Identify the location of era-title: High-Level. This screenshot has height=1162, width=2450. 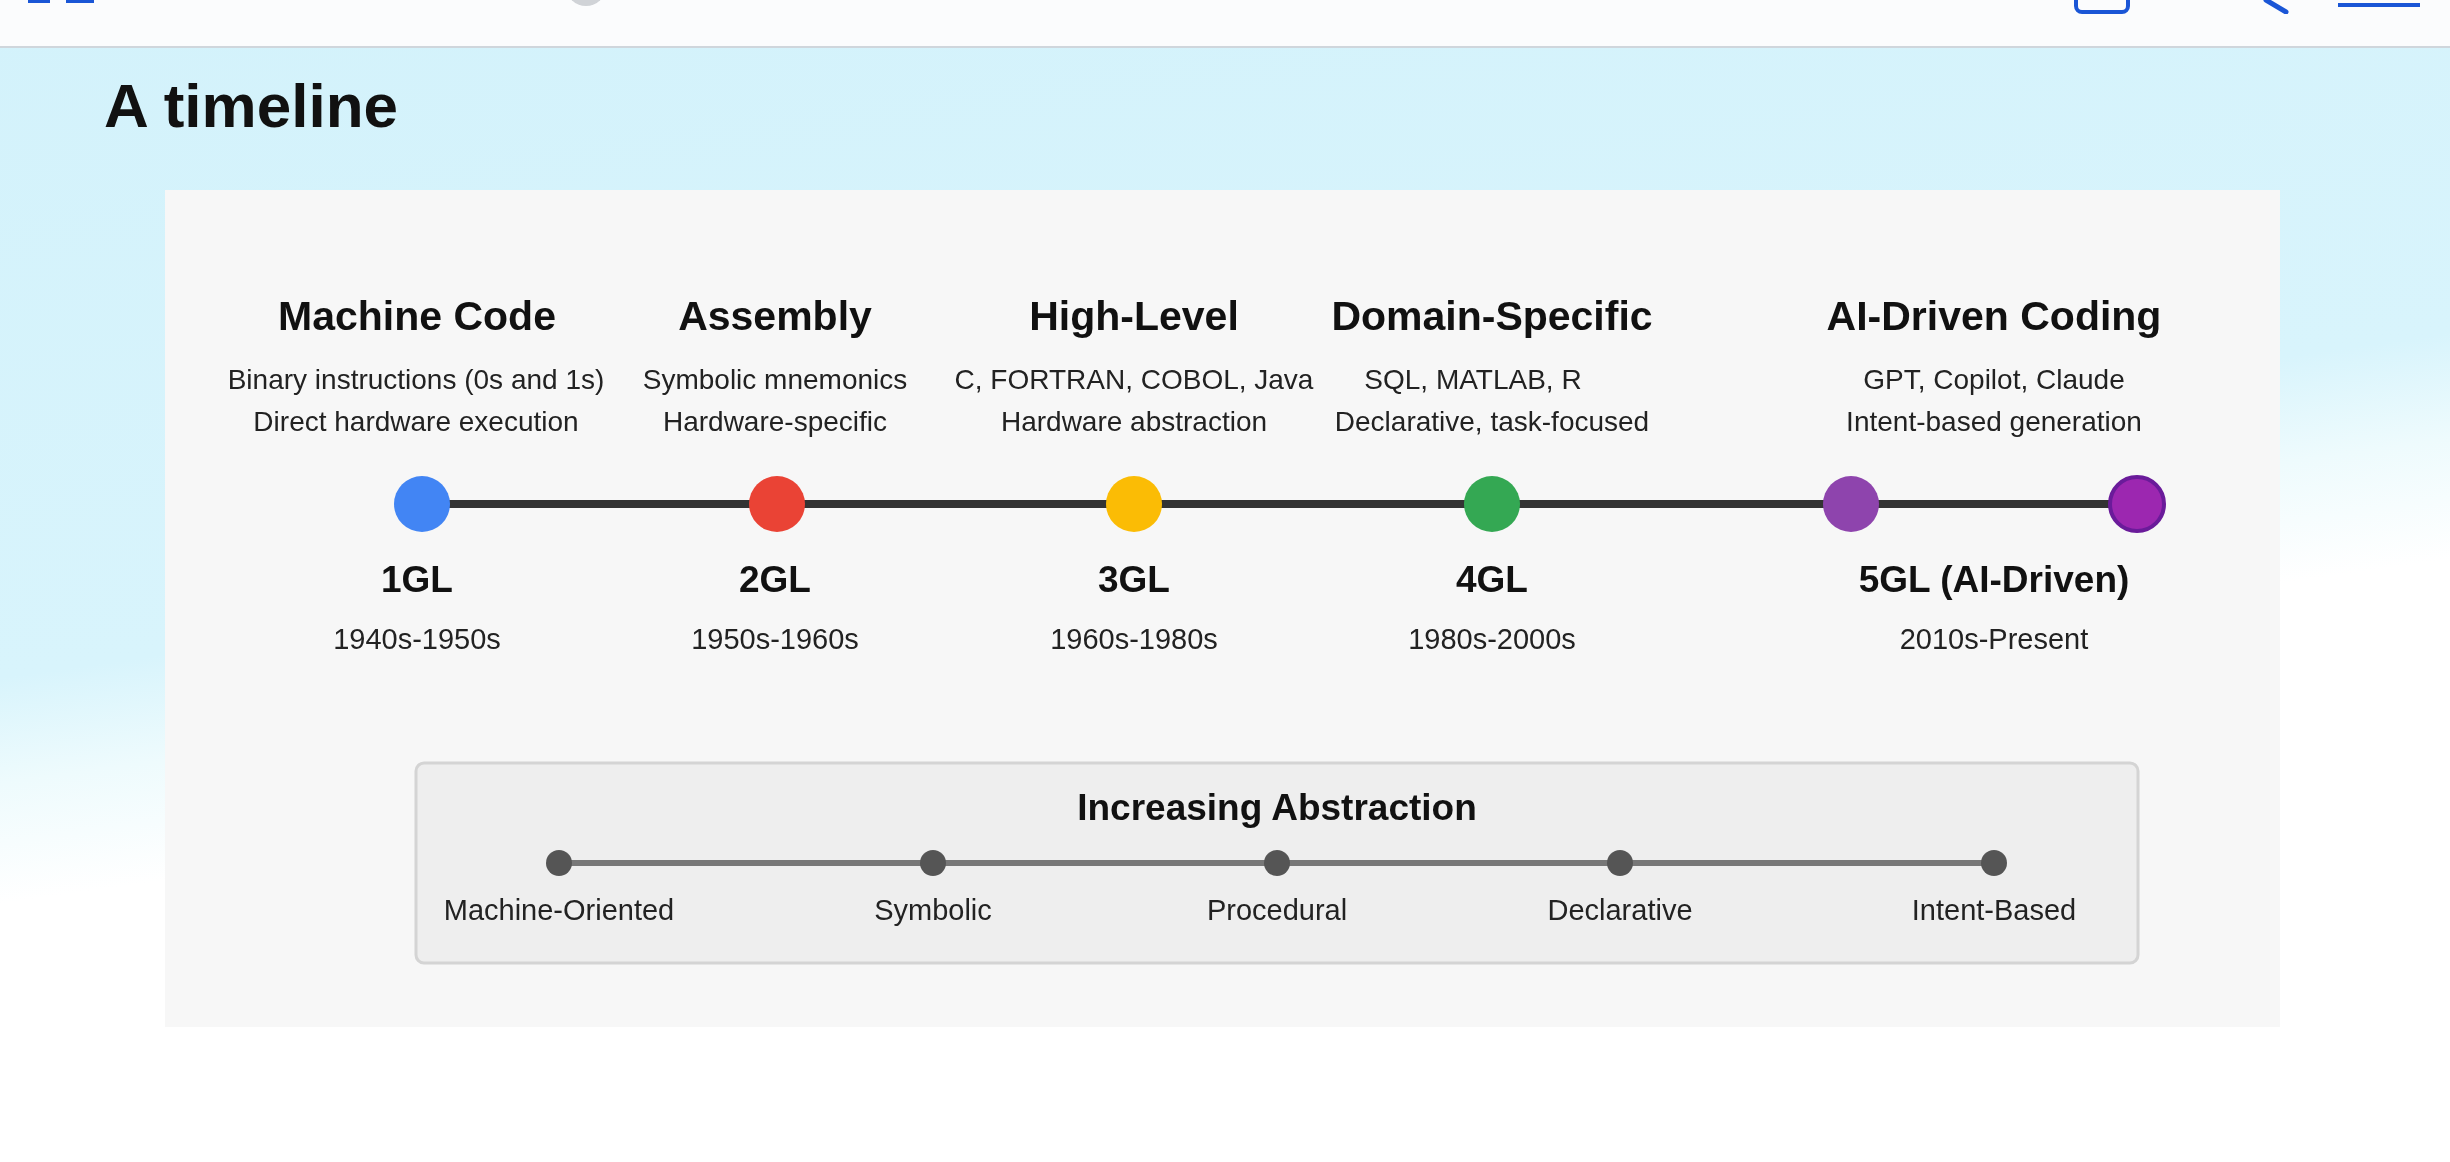
(1134, 316).